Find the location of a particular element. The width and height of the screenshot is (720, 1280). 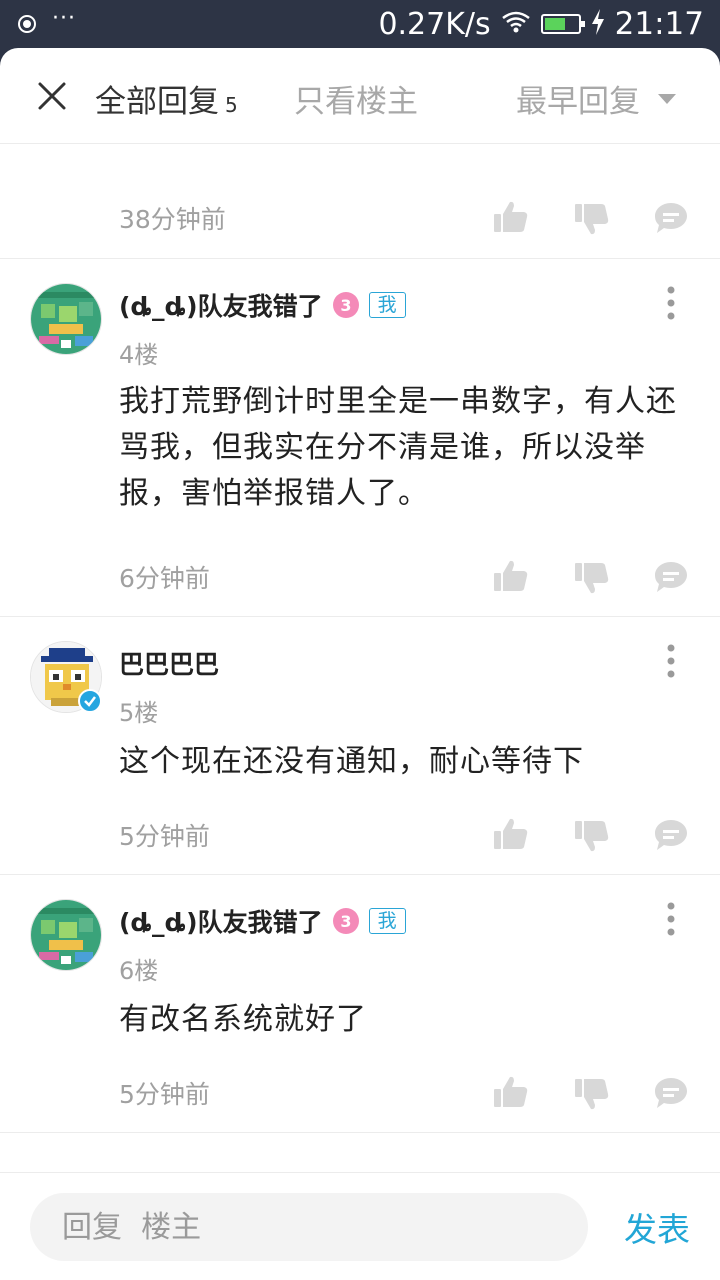

username: 巴巴巴巴 is located at coordinates (169, 664).